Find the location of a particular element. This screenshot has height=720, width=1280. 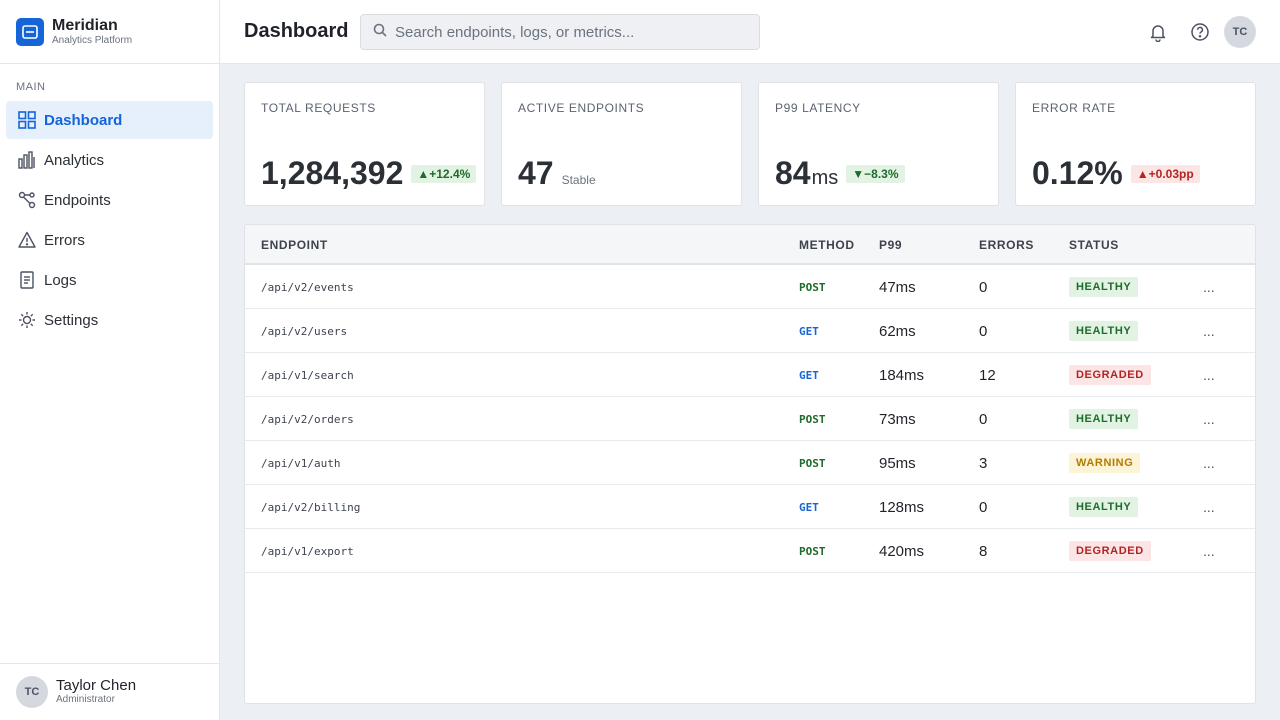

metric-card-error-rate: ERROR RATE 0.12% ▲+0.03pp is located at coordinates (1135, 144).